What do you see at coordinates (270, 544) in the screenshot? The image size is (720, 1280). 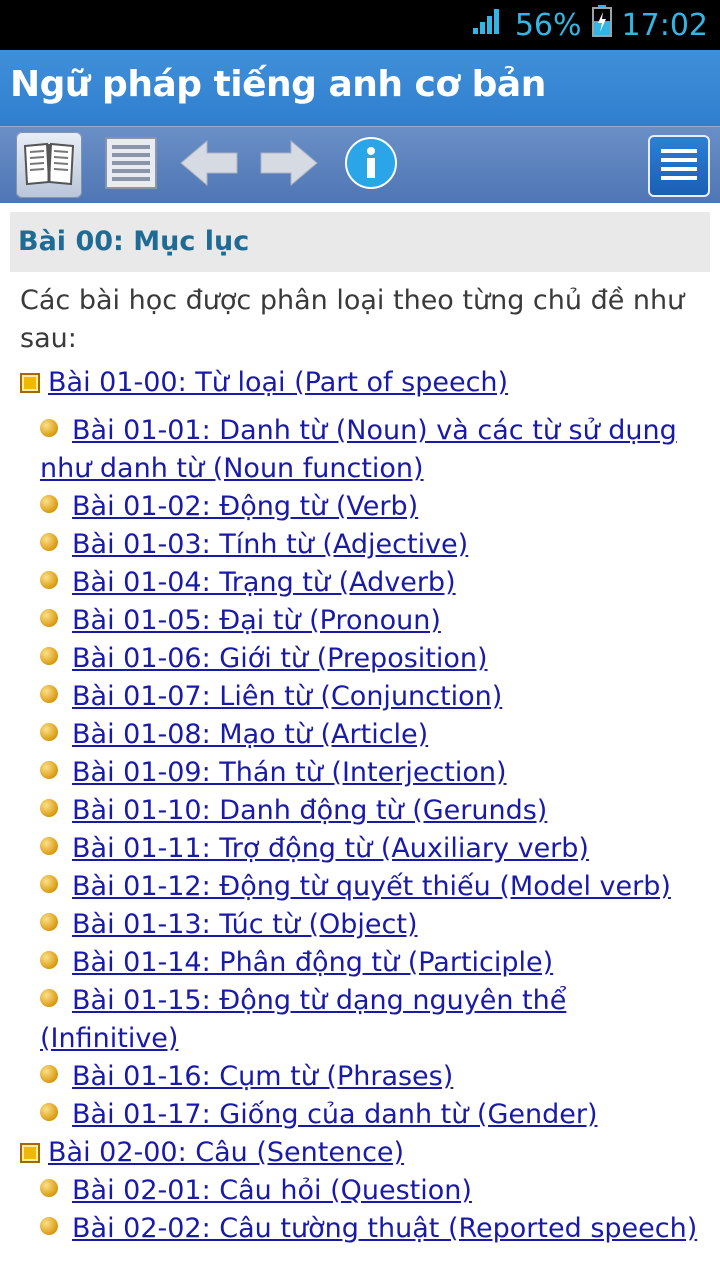 I see `toc-item-link: Bài 01-03: Tính từ (Adjective)` at bounding box center [270, 544].